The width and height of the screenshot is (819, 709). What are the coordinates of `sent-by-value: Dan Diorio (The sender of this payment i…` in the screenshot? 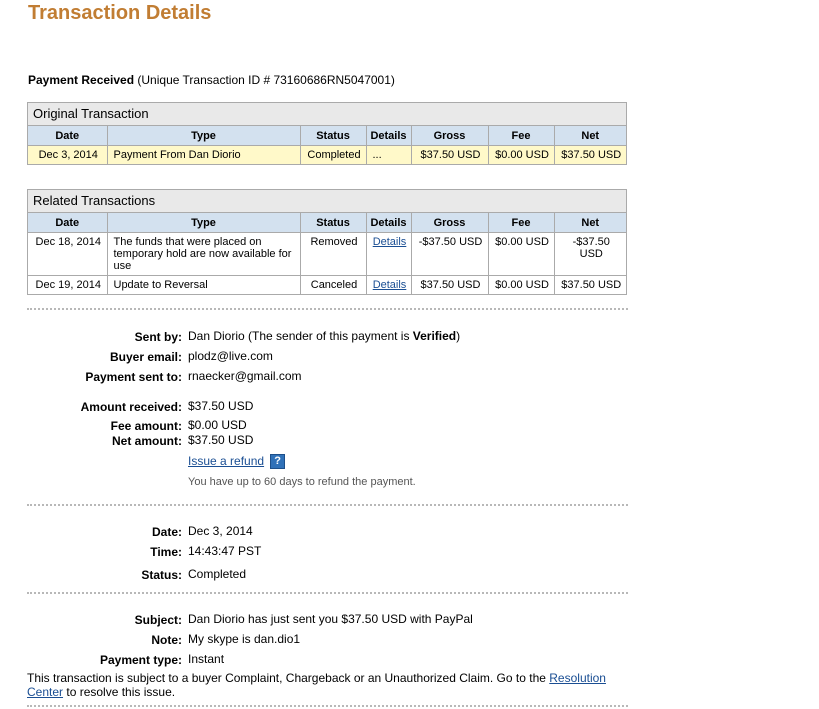 It's located at (324, 336).